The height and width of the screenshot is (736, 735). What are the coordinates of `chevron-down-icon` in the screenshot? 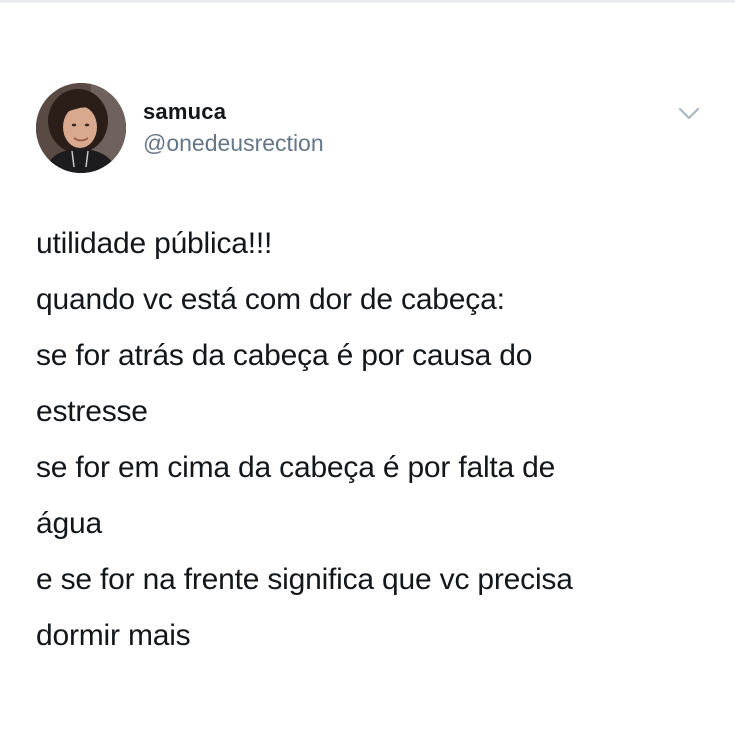 It's located at (689, 114).